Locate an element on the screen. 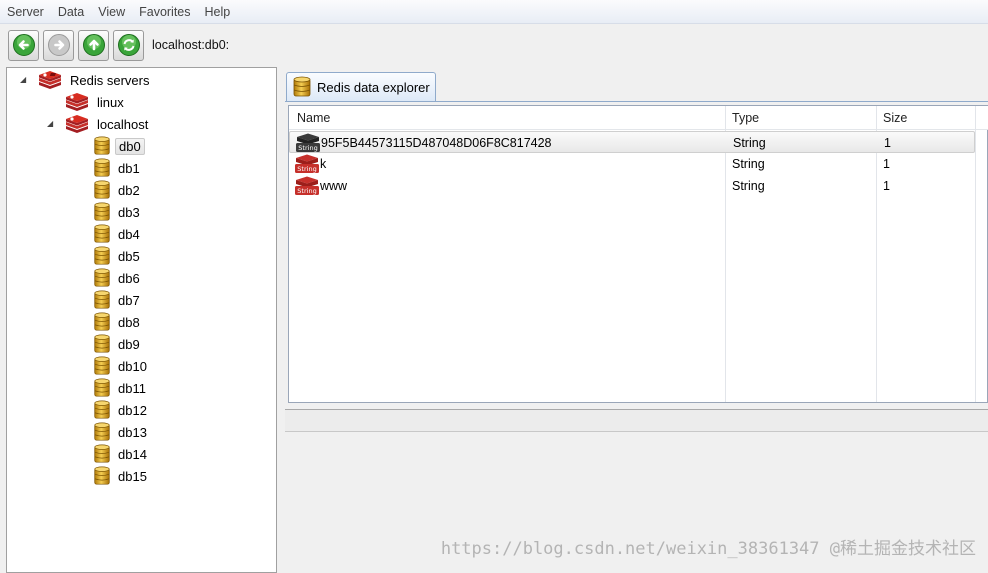  tree-node-db12: db12 is located at coordinates (121, 410).